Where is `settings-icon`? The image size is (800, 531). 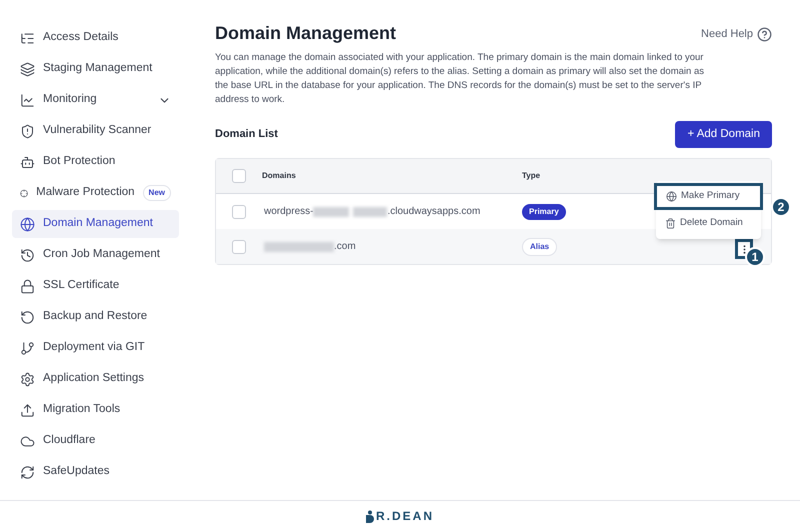
settings-icon is located at coordinates (27, 379).